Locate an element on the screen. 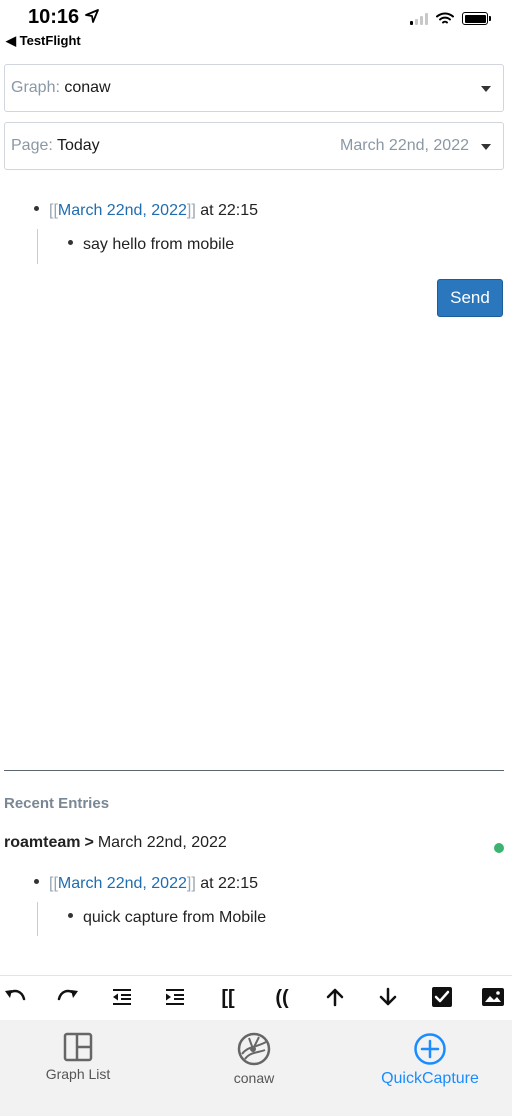  wifi-icon is located at coordinates (445, 18).